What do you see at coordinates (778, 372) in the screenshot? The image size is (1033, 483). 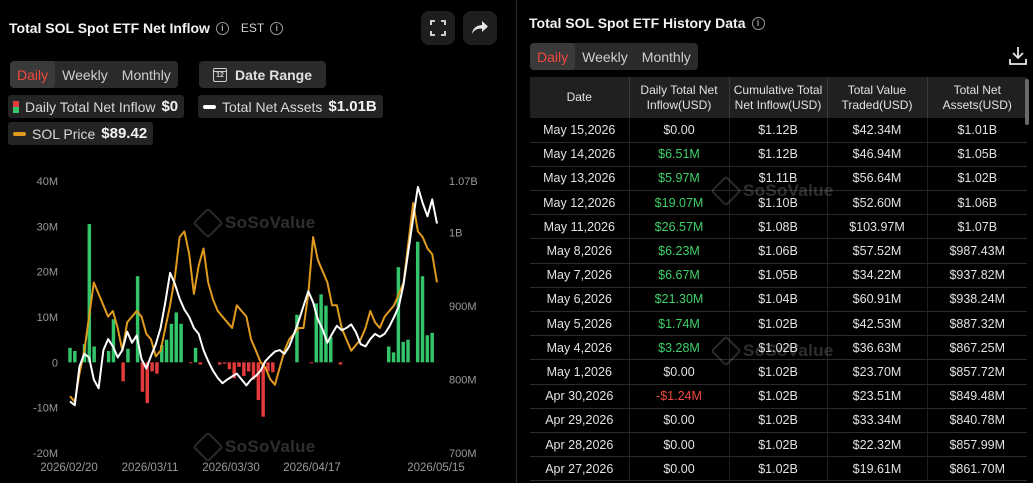 I see `table-row: May 1,2026 $0.00 $1.02B $23.70M $857.72M` at bounding box center [778, 372].